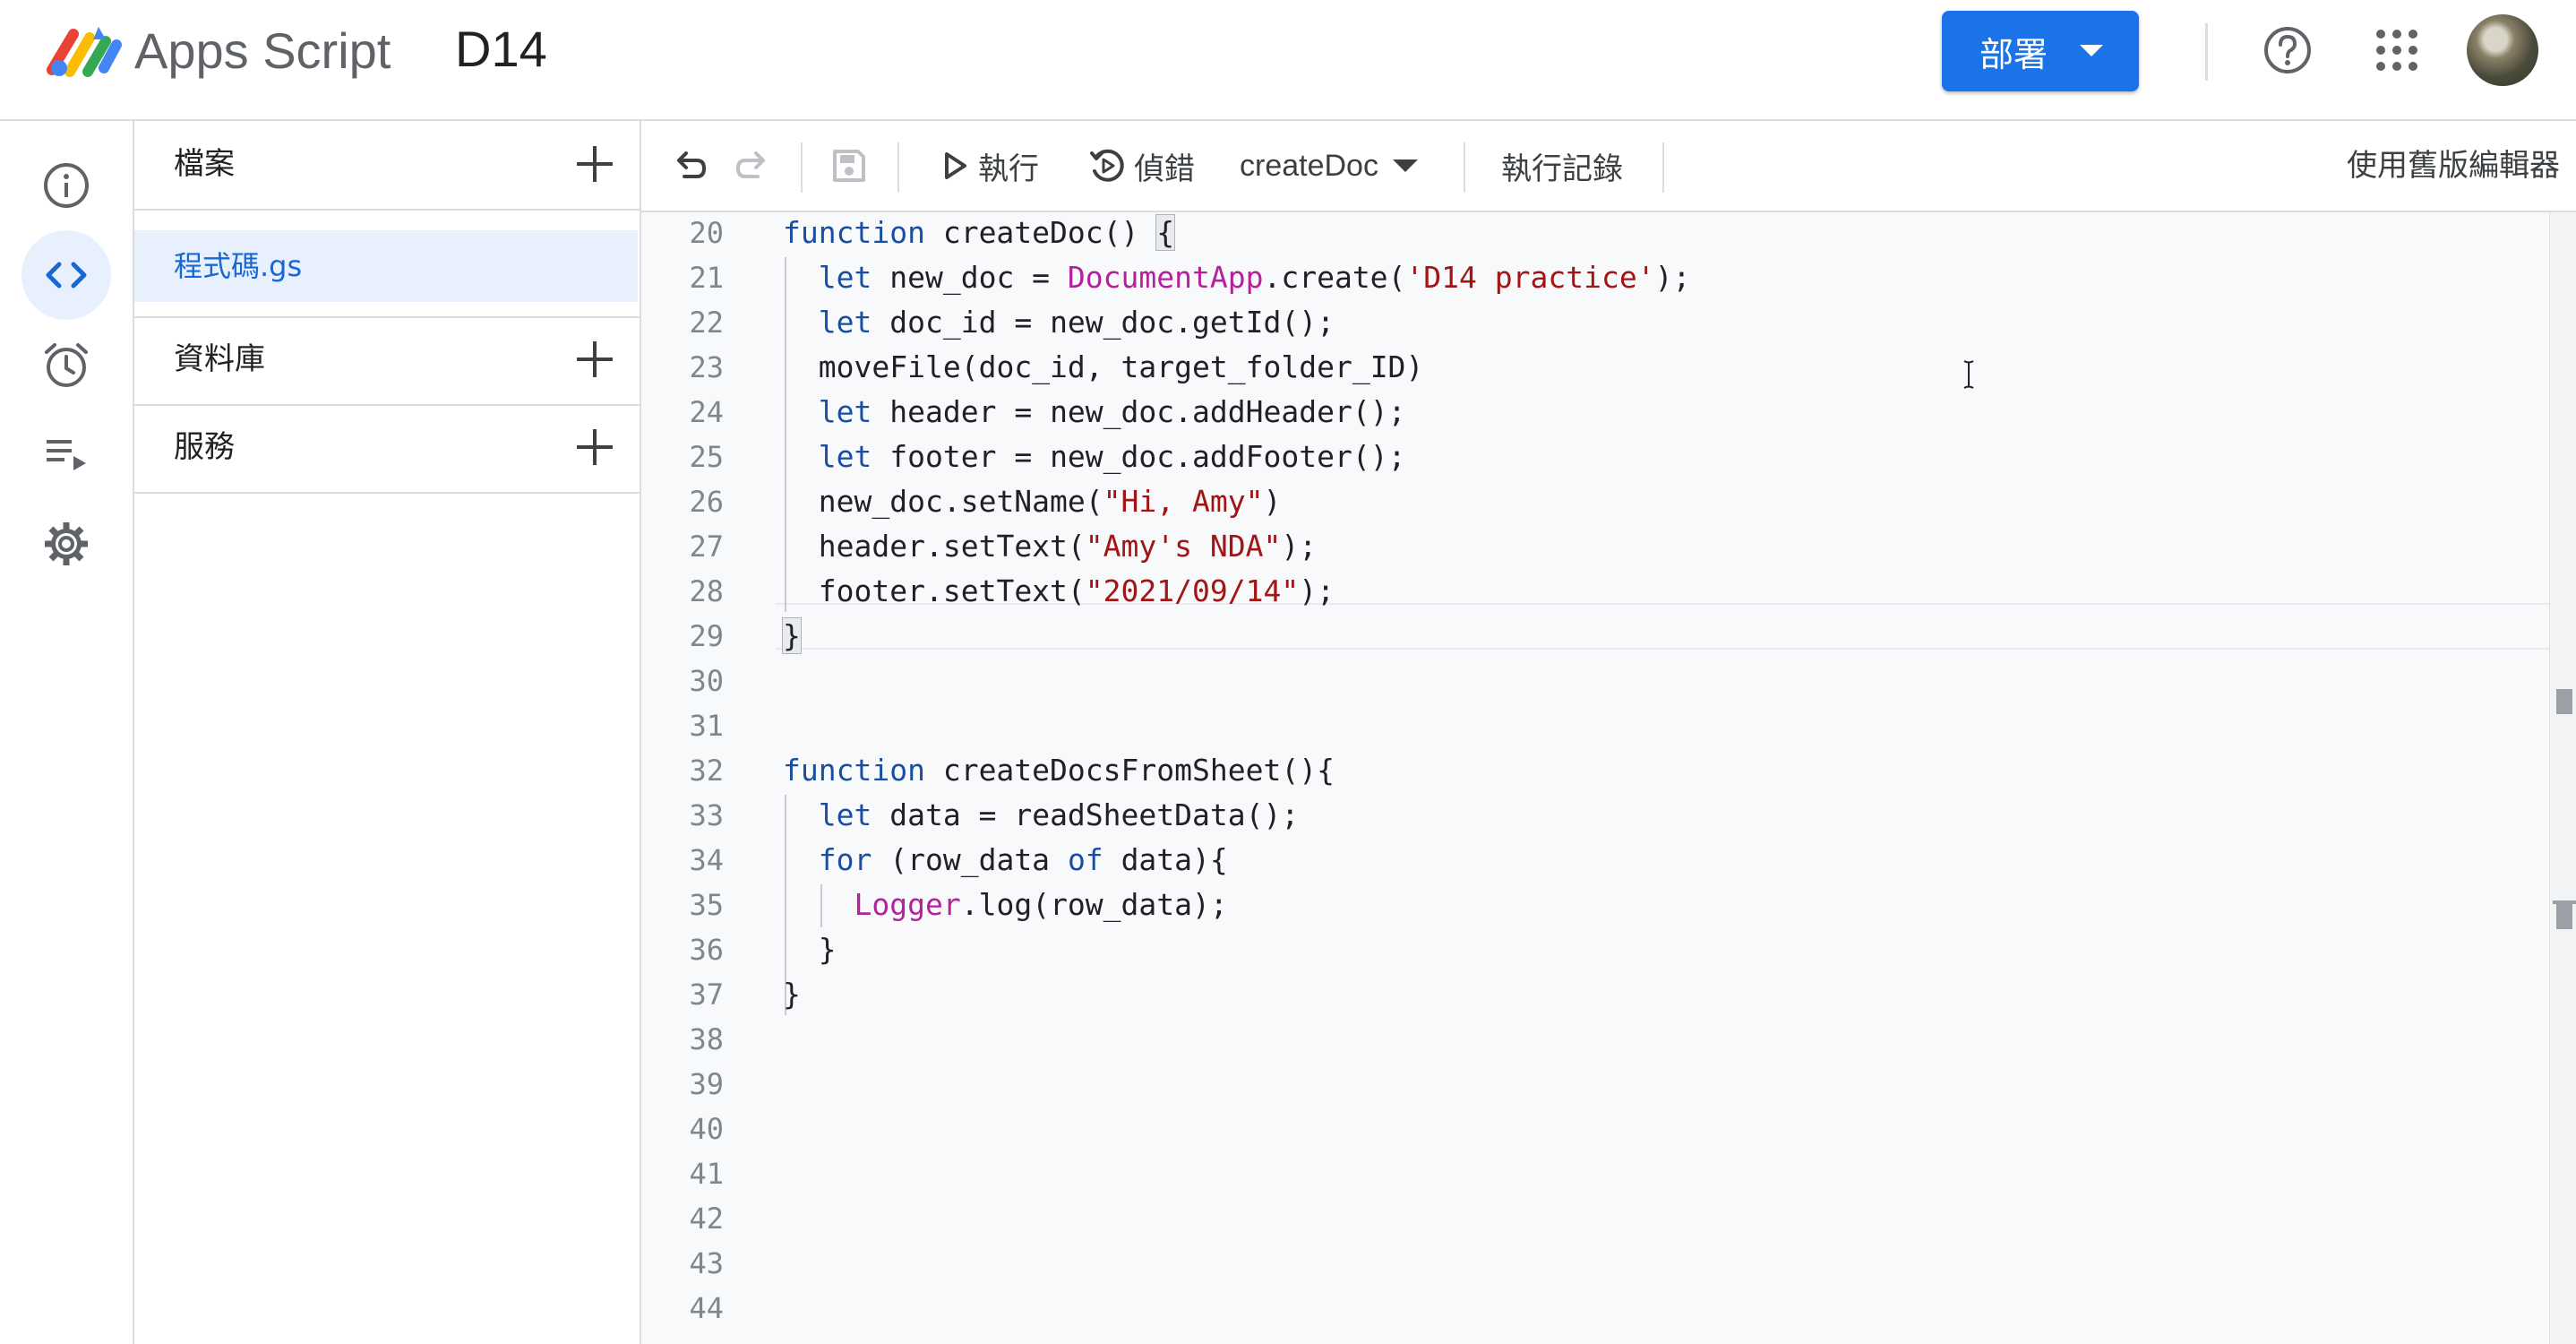 This screenshot has width=2576, height=1344. I want to click on save-icon, so click(849, 166).